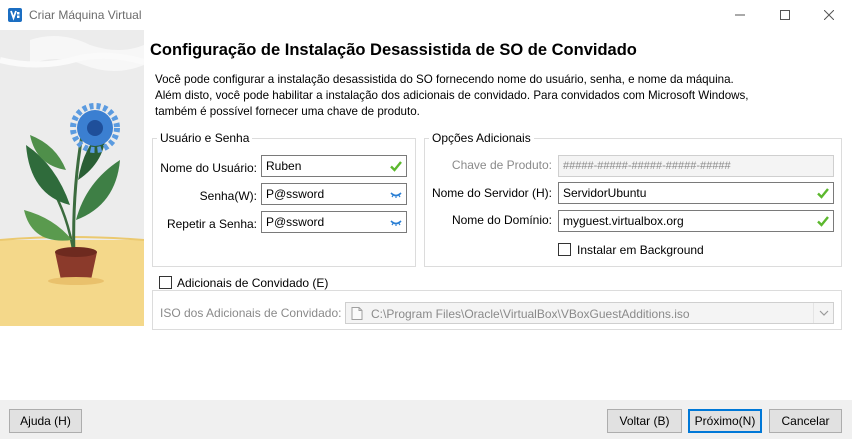 This screenshot has width=852, height=439. I want to click on window-title: Criar Máquina Virtual, so click(85, 15).